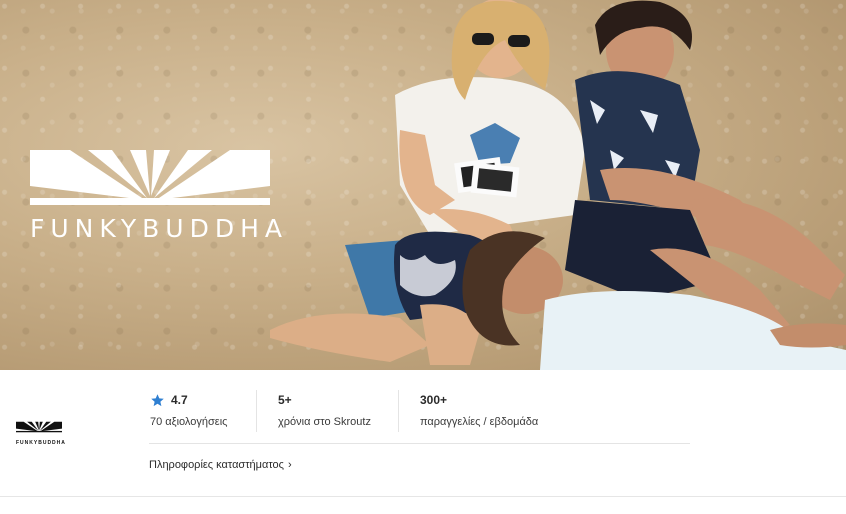  Describe the element at coordinates (324, 410) in the screenshot. I see `stat-years: 5+ χρόνια στο Skroutz` at that location.